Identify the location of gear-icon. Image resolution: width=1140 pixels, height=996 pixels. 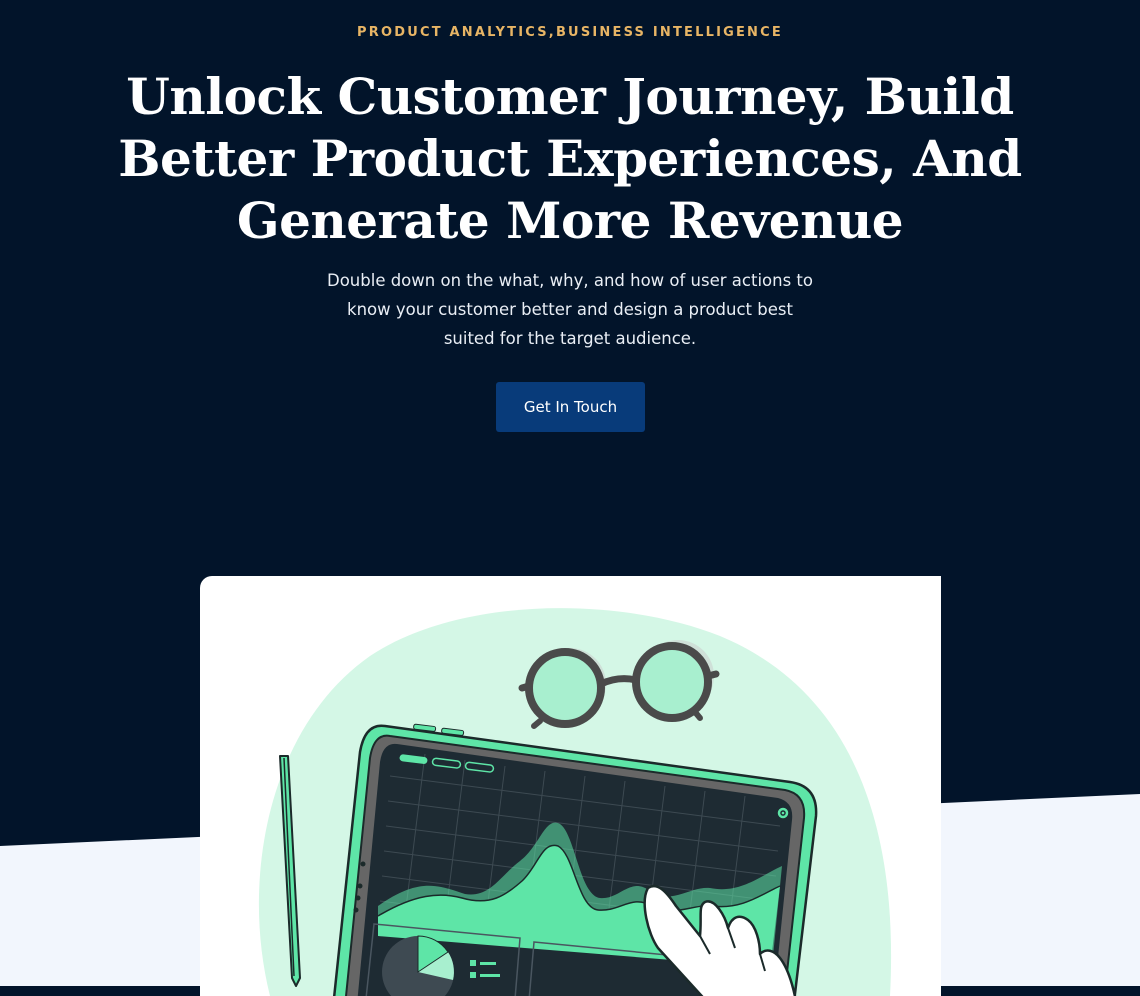
(783, 813).